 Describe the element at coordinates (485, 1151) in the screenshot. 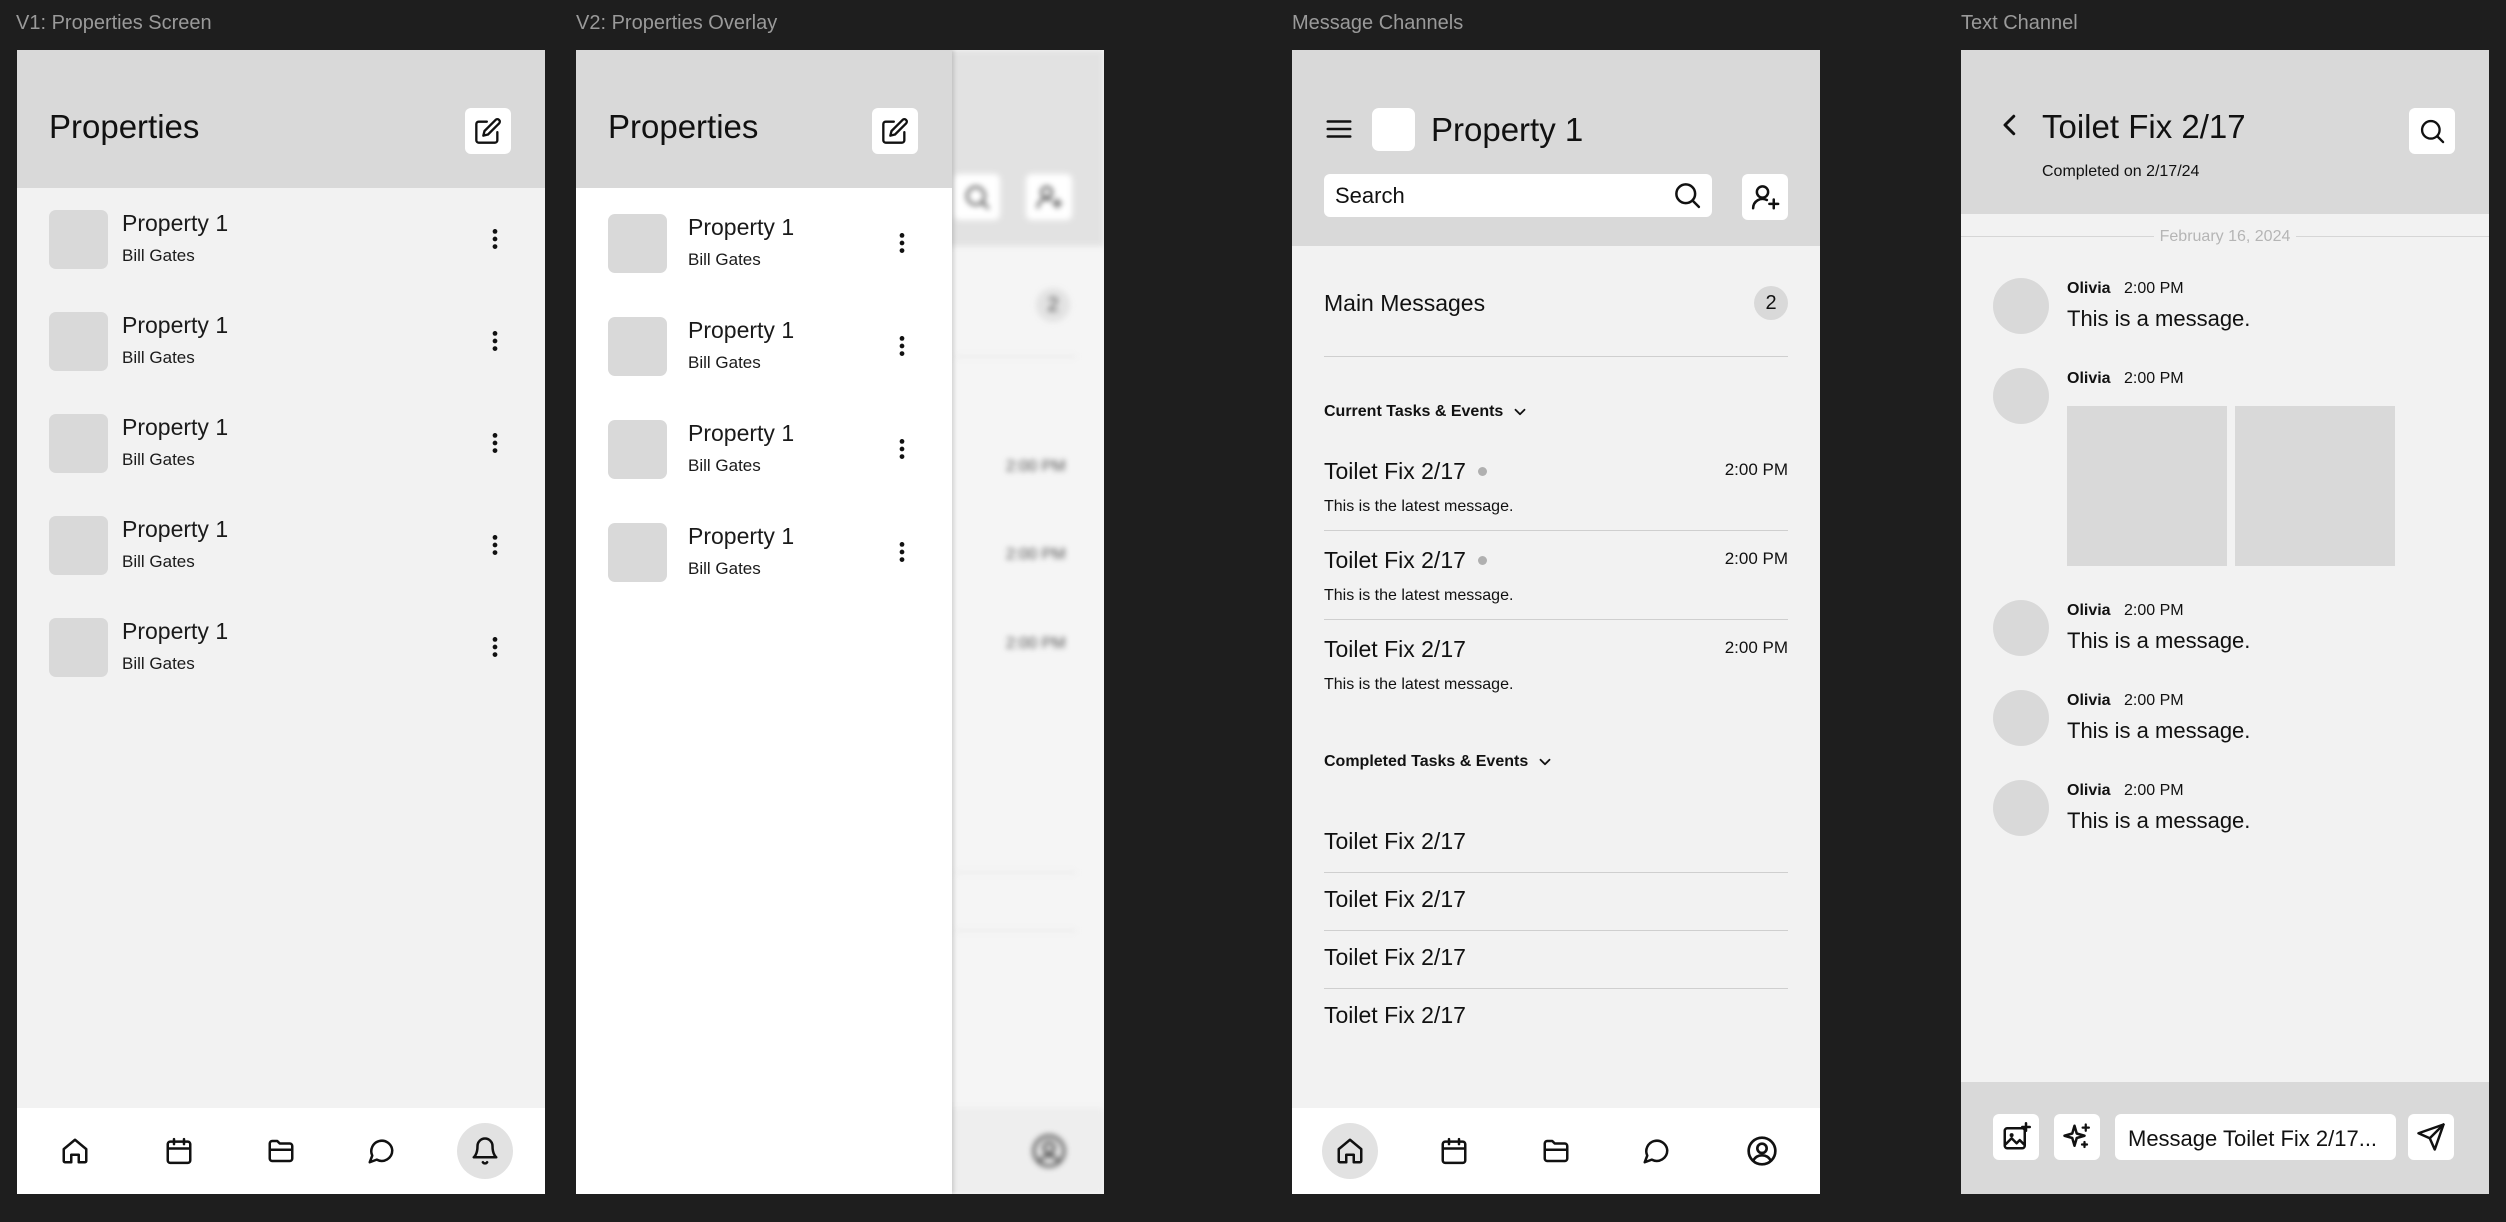

I see `nav-notifications` at that location.